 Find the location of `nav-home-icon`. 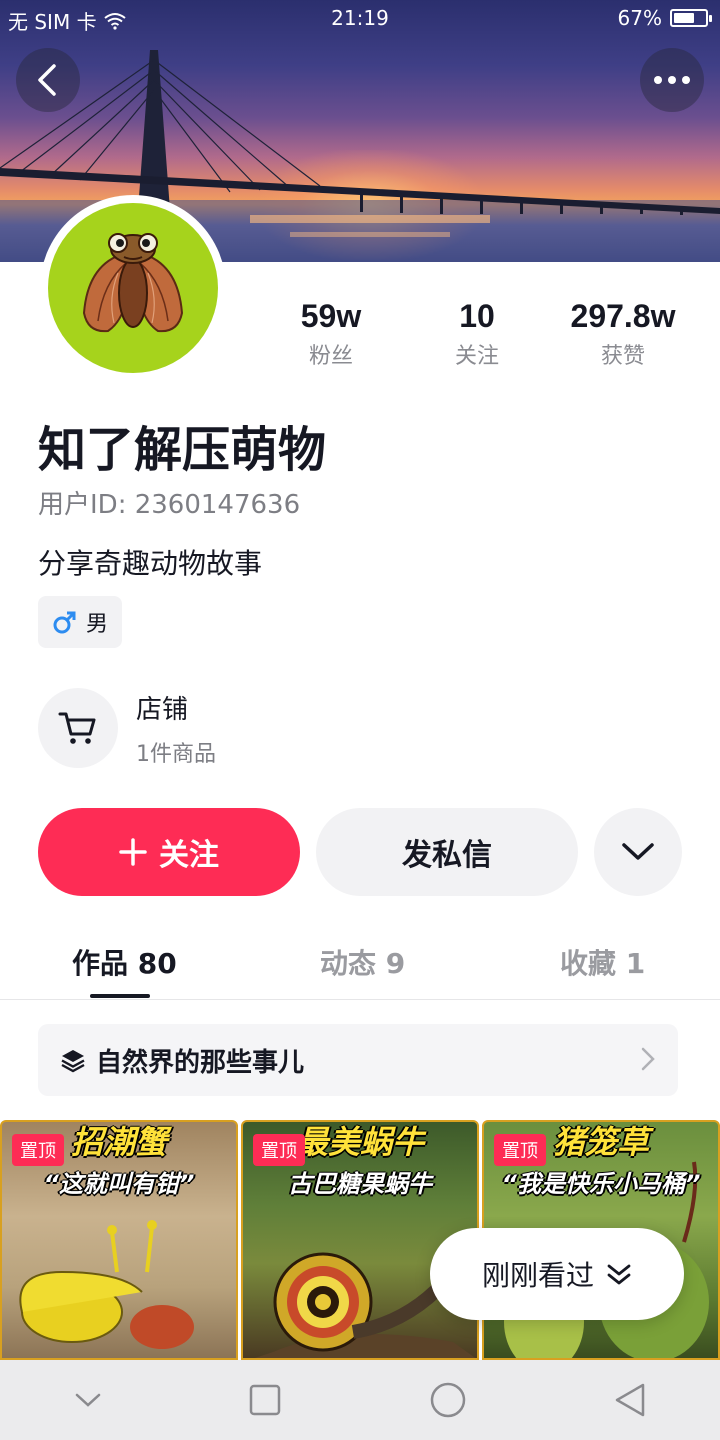

nav-home-icon is located at coordinates (448, 1400).